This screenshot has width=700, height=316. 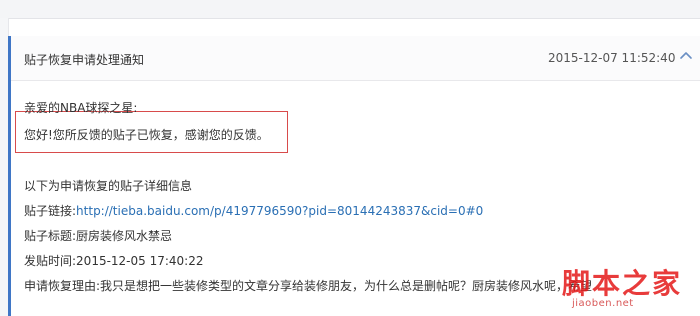 What do you see at coordinates (81, 108) in the screenshot?
I see `greeting-text: 亲爱的NBA球探之星:` at bounding box center [81, 108].